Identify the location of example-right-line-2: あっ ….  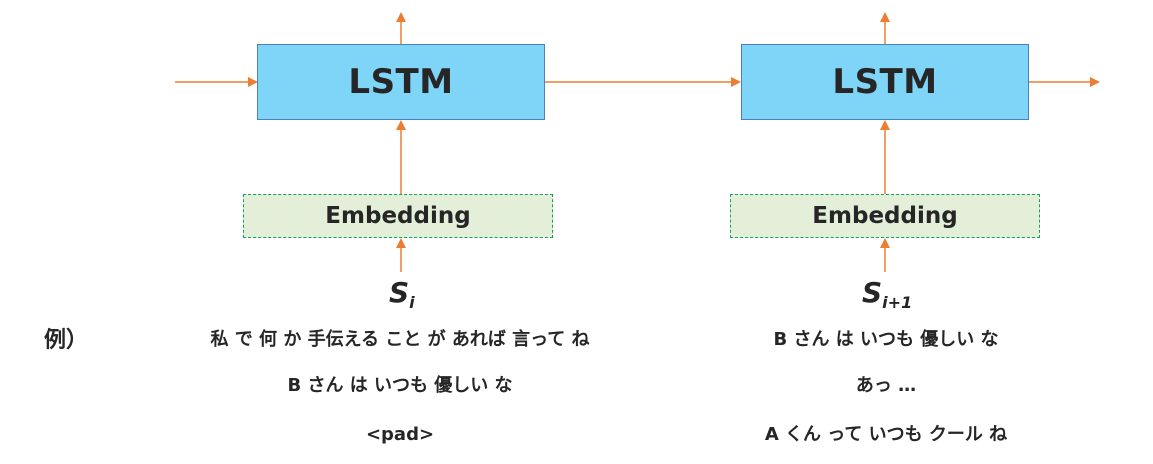
(886, 385).